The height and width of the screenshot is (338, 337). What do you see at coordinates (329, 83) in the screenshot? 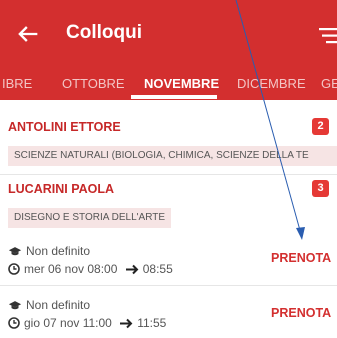
I see `tab-gennaio: GE` at bounding box center [329, 83].